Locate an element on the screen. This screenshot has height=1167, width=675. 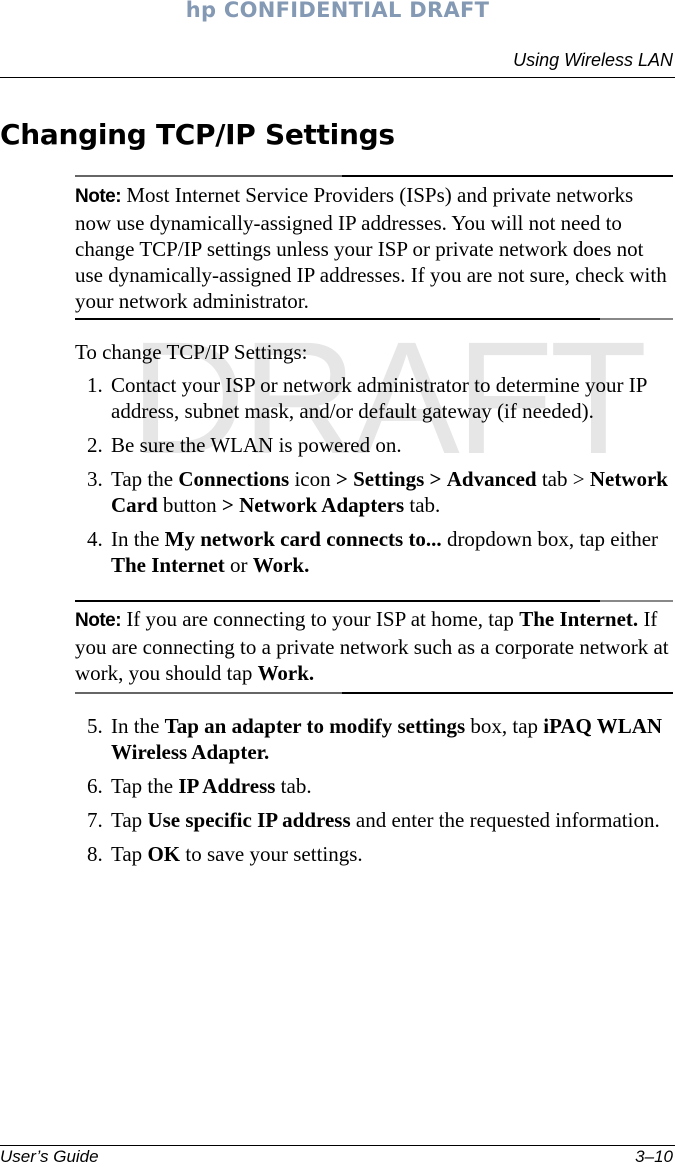
step-number: 6. is located at coordinates (95, 786).